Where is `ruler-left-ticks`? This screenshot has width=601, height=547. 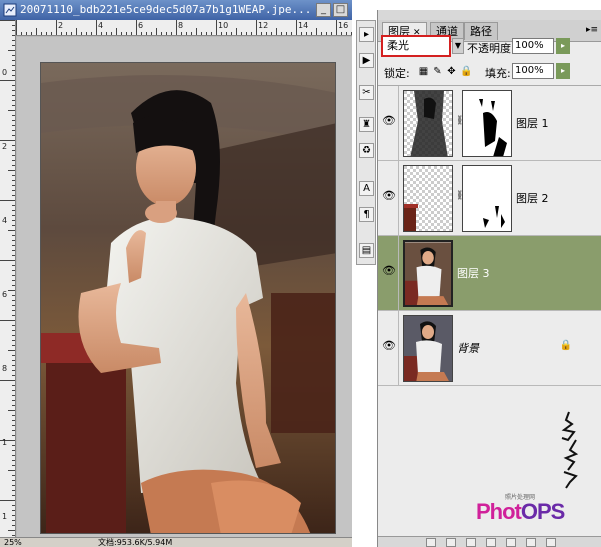 ruler-left-ticks is located at coordinates (7, 278).